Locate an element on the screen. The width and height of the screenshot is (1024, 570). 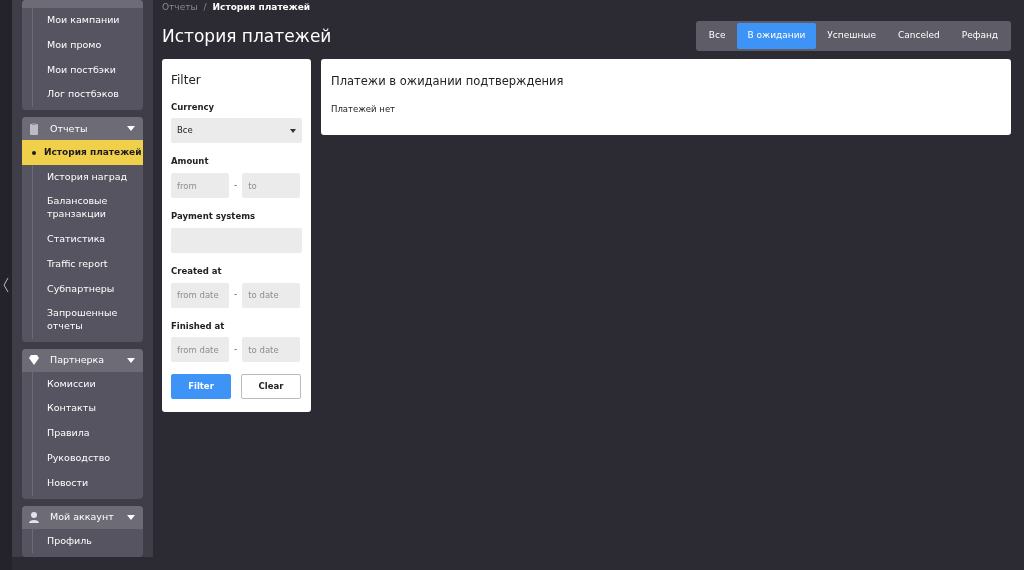
group-header is located at coordinates (82, 4).